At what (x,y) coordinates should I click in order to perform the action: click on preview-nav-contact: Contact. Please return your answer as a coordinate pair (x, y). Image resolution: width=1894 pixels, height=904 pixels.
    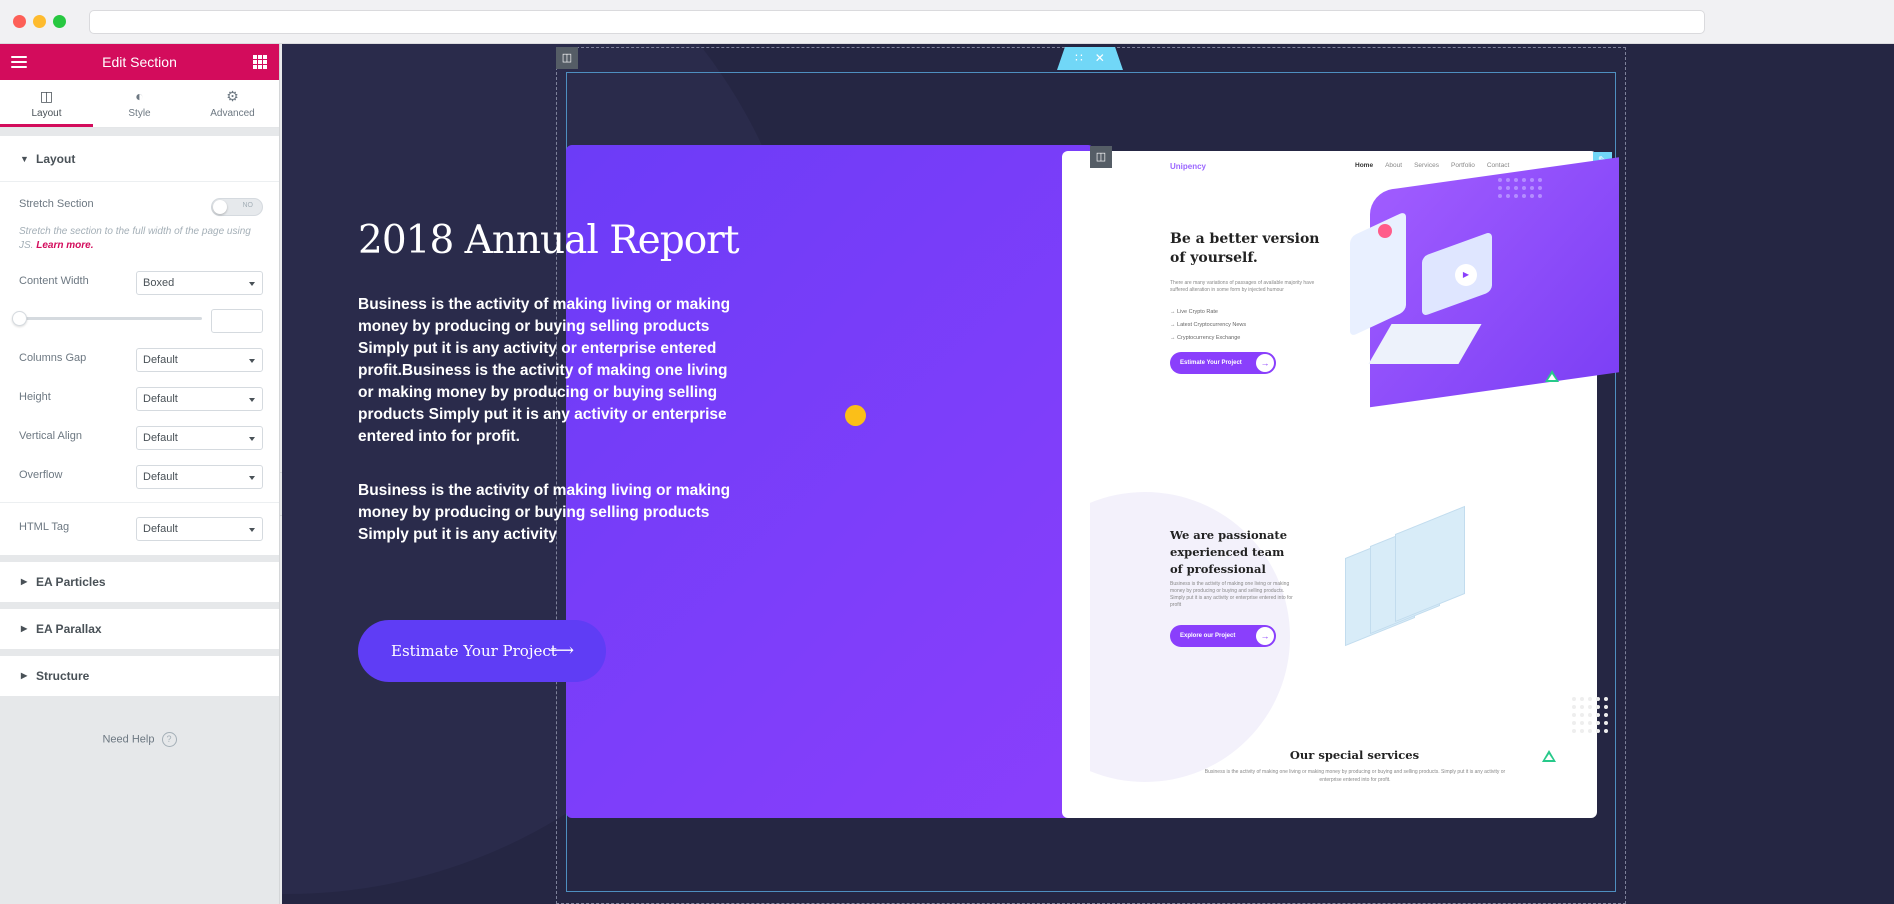
    Looking at the image, I should click on (1498, 165).